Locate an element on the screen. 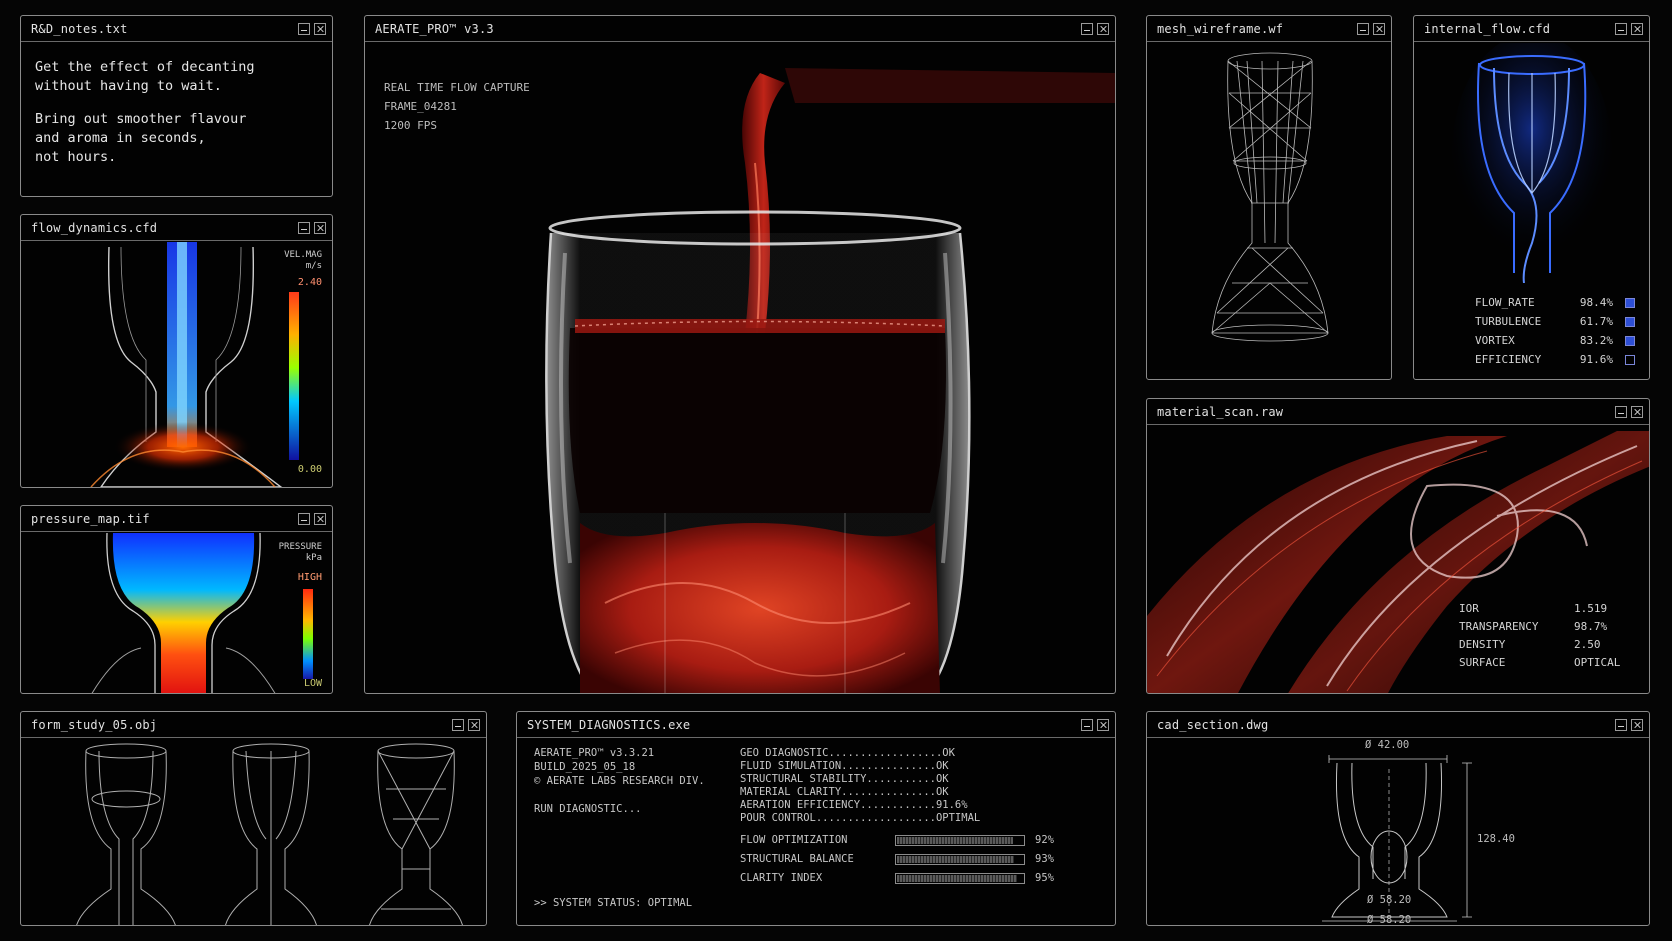 Image resolution: width=1672 pixels, height=941 pixels. diag-bar-name: CLARITY INDEX is located at coordinates (781, 878).